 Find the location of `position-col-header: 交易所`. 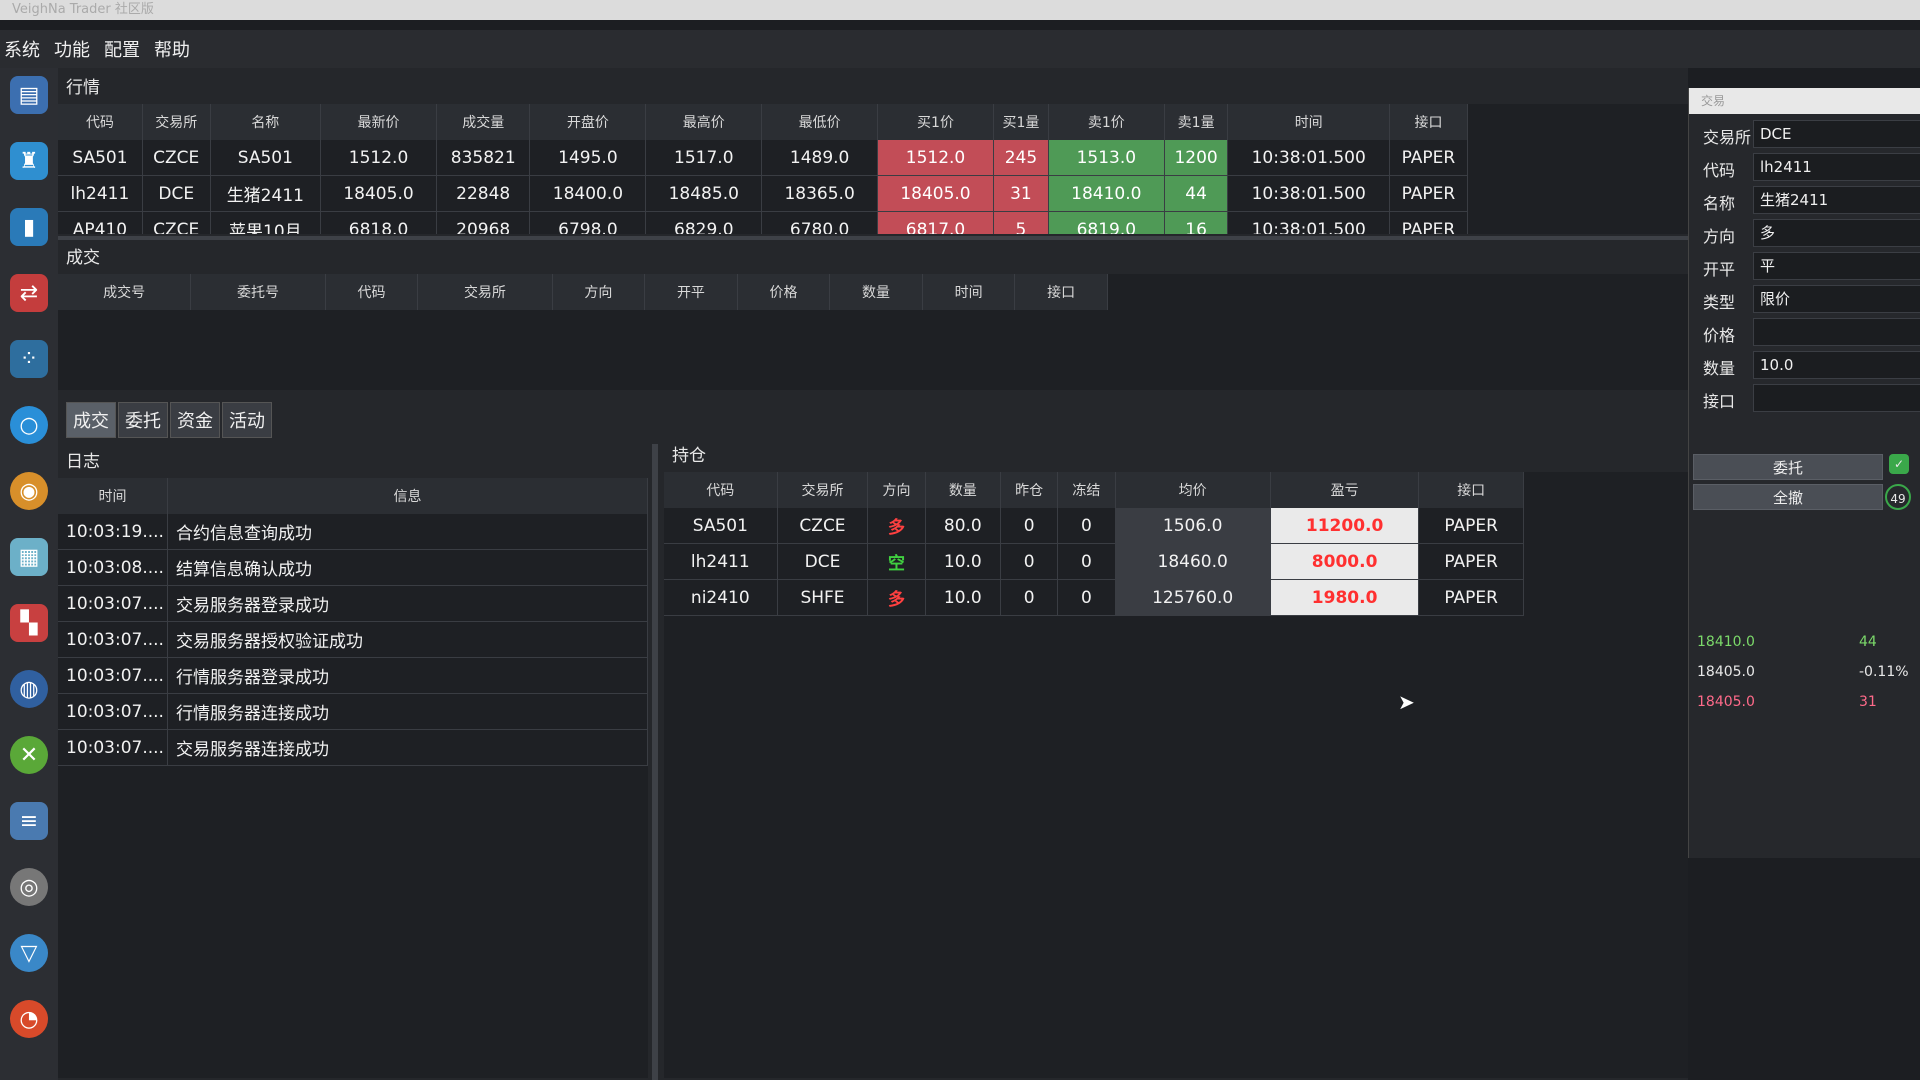

position-col-header: 交易所 is located at coordinates (823, 490).